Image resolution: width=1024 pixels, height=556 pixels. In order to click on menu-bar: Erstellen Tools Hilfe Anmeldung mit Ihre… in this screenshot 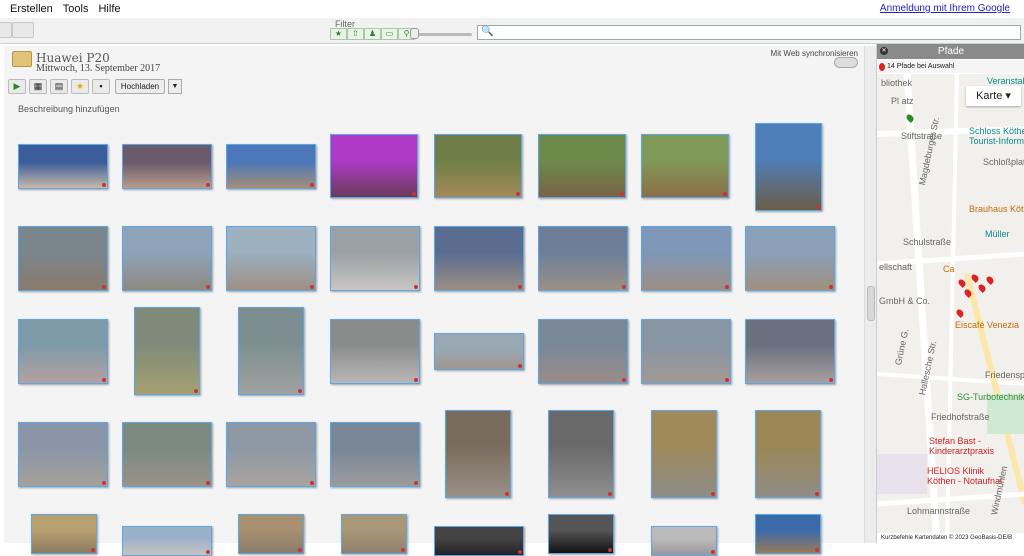, I will do `click(512, 9)`.